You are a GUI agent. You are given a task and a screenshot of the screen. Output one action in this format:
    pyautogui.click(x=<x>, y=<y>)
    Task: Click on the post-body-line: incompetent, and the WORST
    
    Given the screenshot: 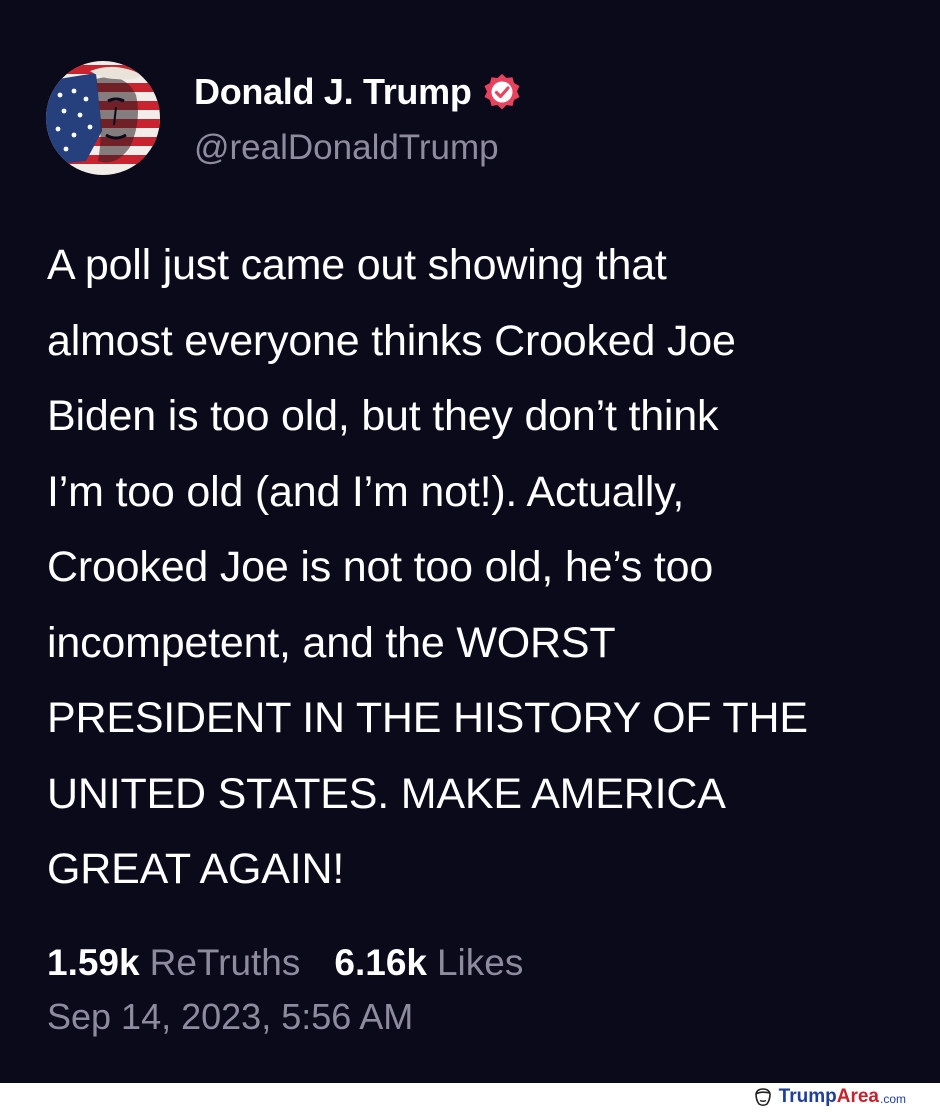 What is the action you would take?
    pyautogui.click(x=331, y=642)
    